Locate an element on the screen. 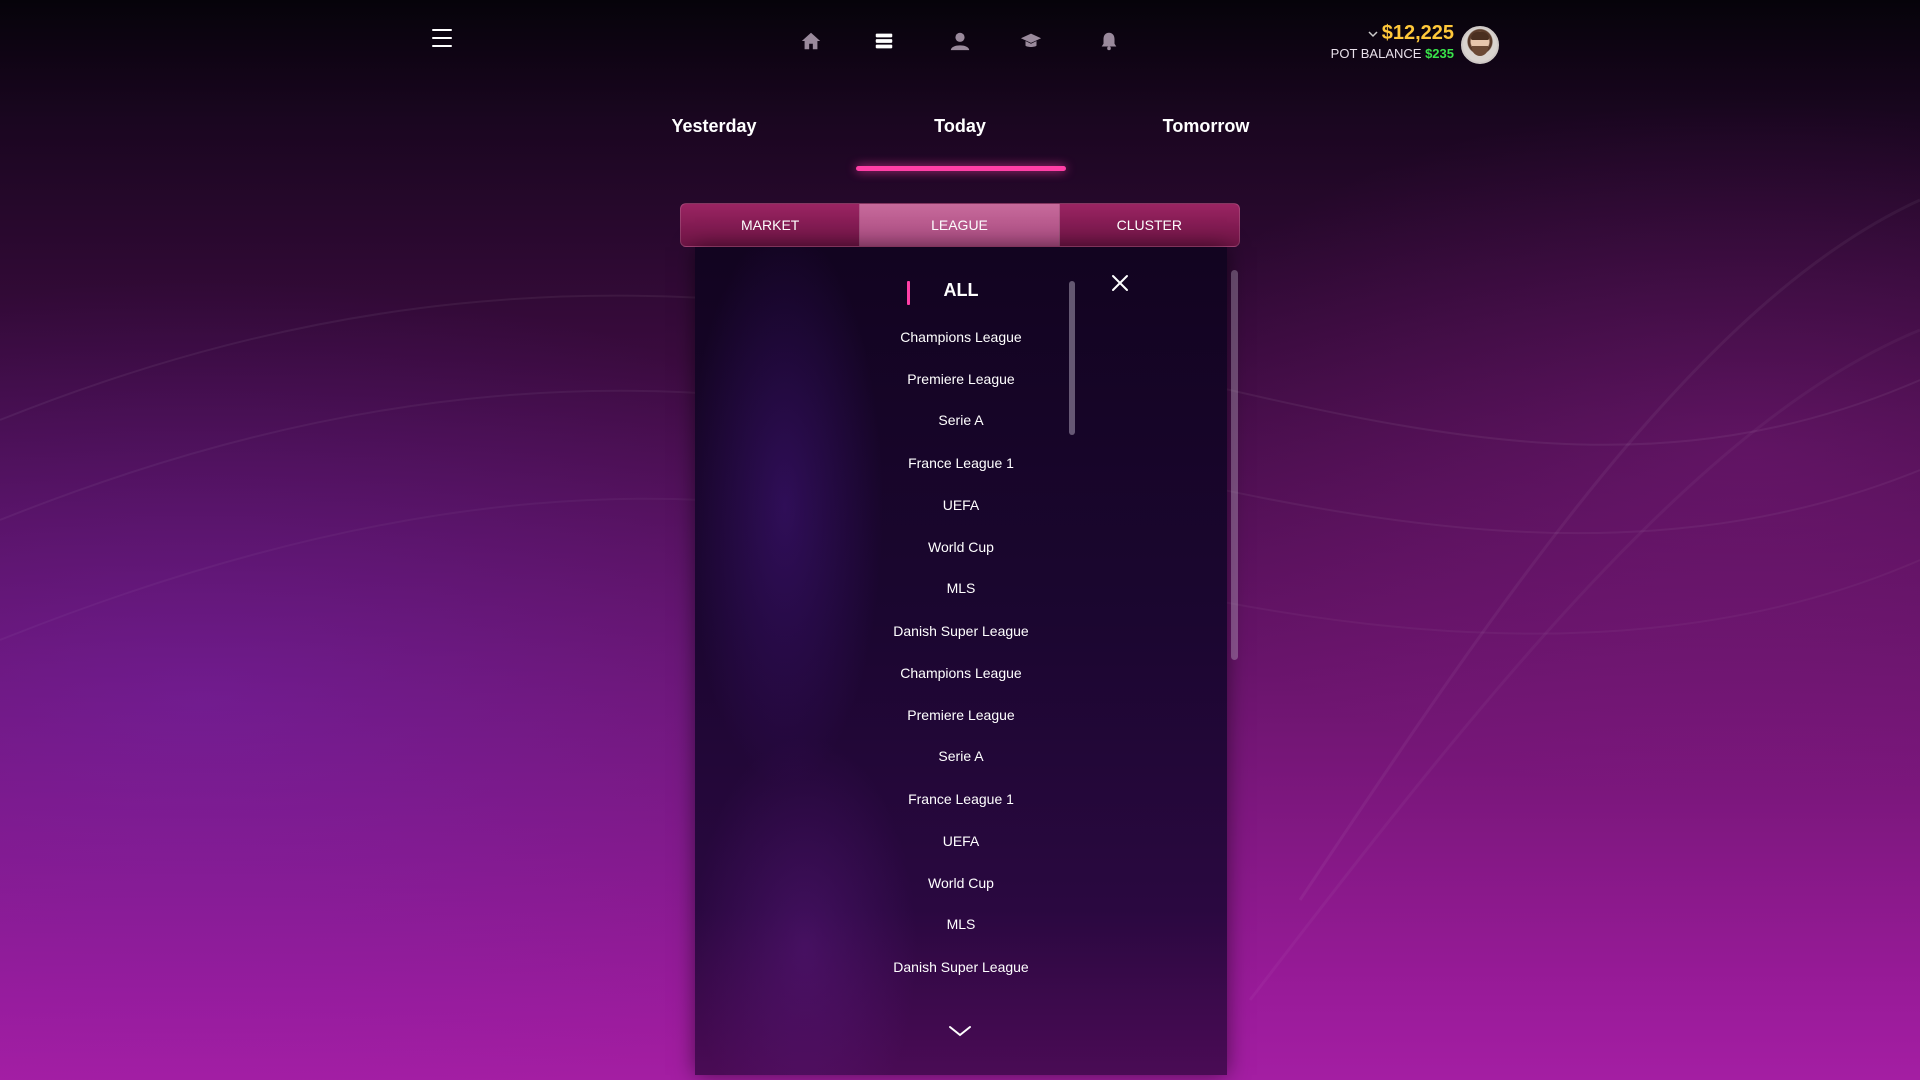  user-icon is located at coordinates (960, 41).